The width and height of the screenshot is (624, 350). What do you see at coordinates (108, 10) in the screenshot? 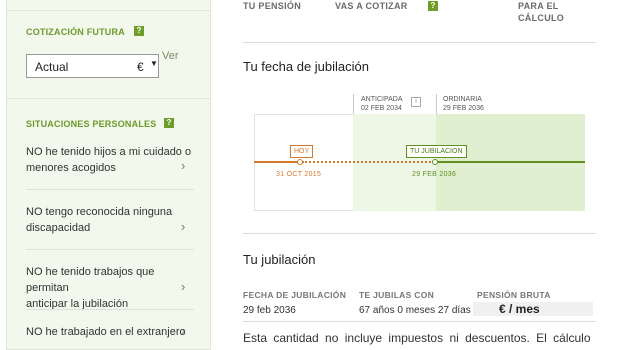
I see `sidebar-top-divider` at bounding box center [108, 10].